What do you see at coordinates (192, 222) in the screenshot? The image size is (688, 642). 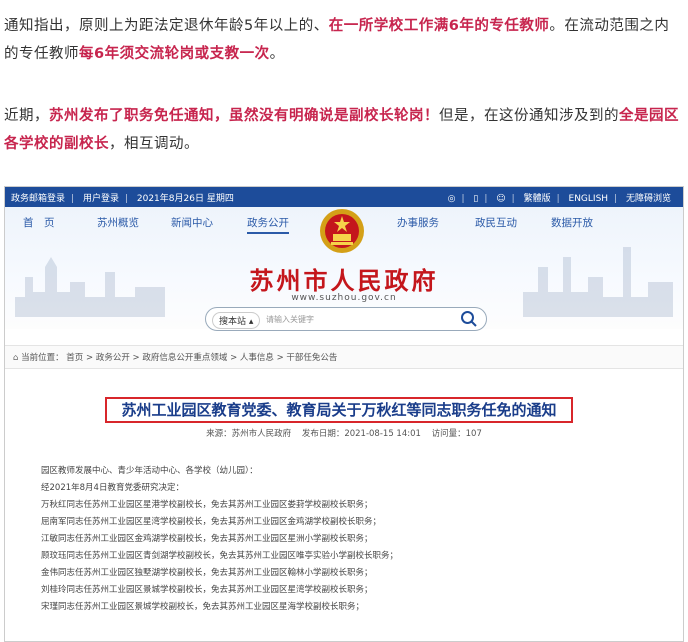 I see `nav-news: 新闻中心` at bounding box center [192, 222].